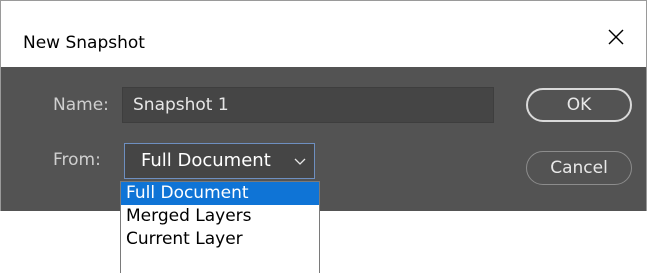 Image resolution: width=649 pixels, height=273 pixels. I want to click on dialog-title: New Snapshot, so click(84, 43).